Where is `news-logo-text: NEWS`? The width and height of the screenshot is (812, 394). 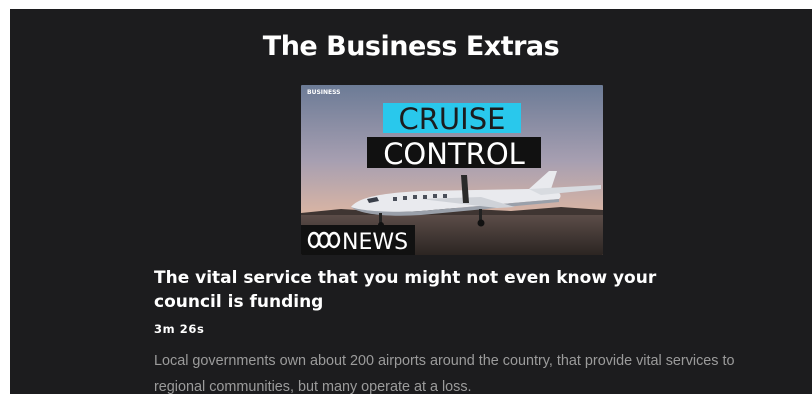 news-logo-text: NEWS is located at coordinates (375, 242).